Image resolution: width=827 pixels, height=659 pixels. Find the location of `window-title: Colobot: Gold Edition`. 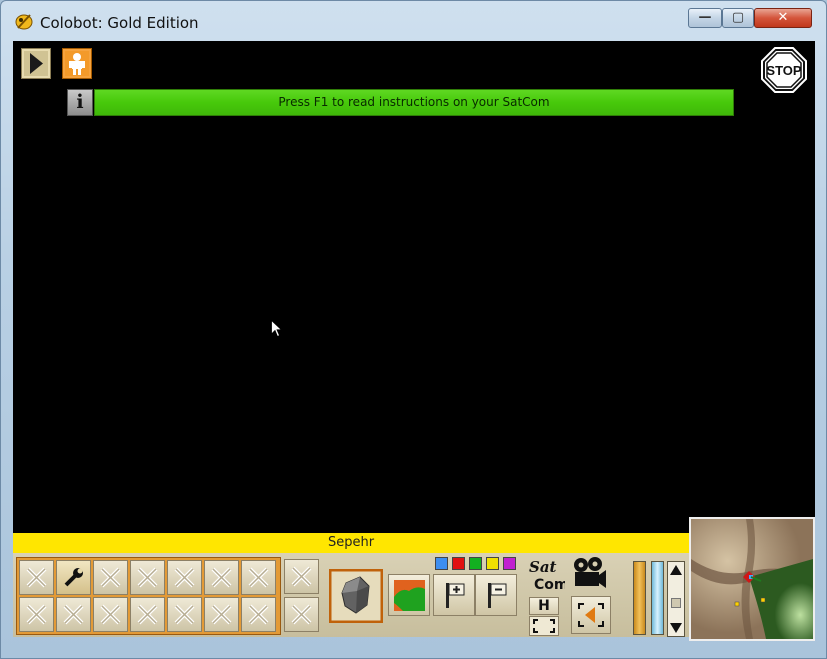

window-title: Colobot: Gold Edition is located at coordinates (119, 23).